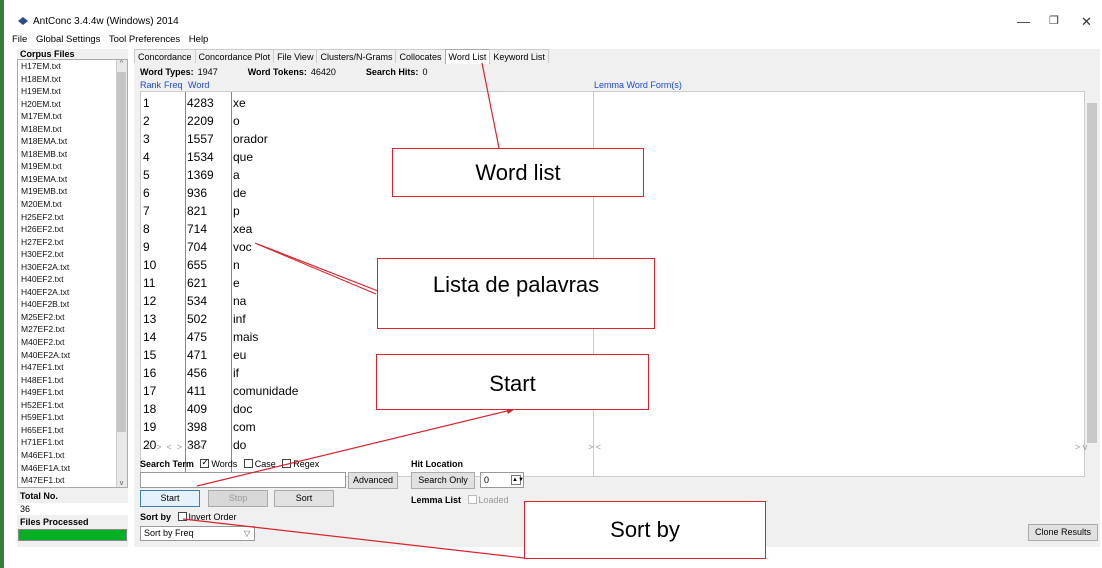 The height and width of the screenshot is (568, 1102). I want to click on scroll-up-icon: ^, so click(121, 63).